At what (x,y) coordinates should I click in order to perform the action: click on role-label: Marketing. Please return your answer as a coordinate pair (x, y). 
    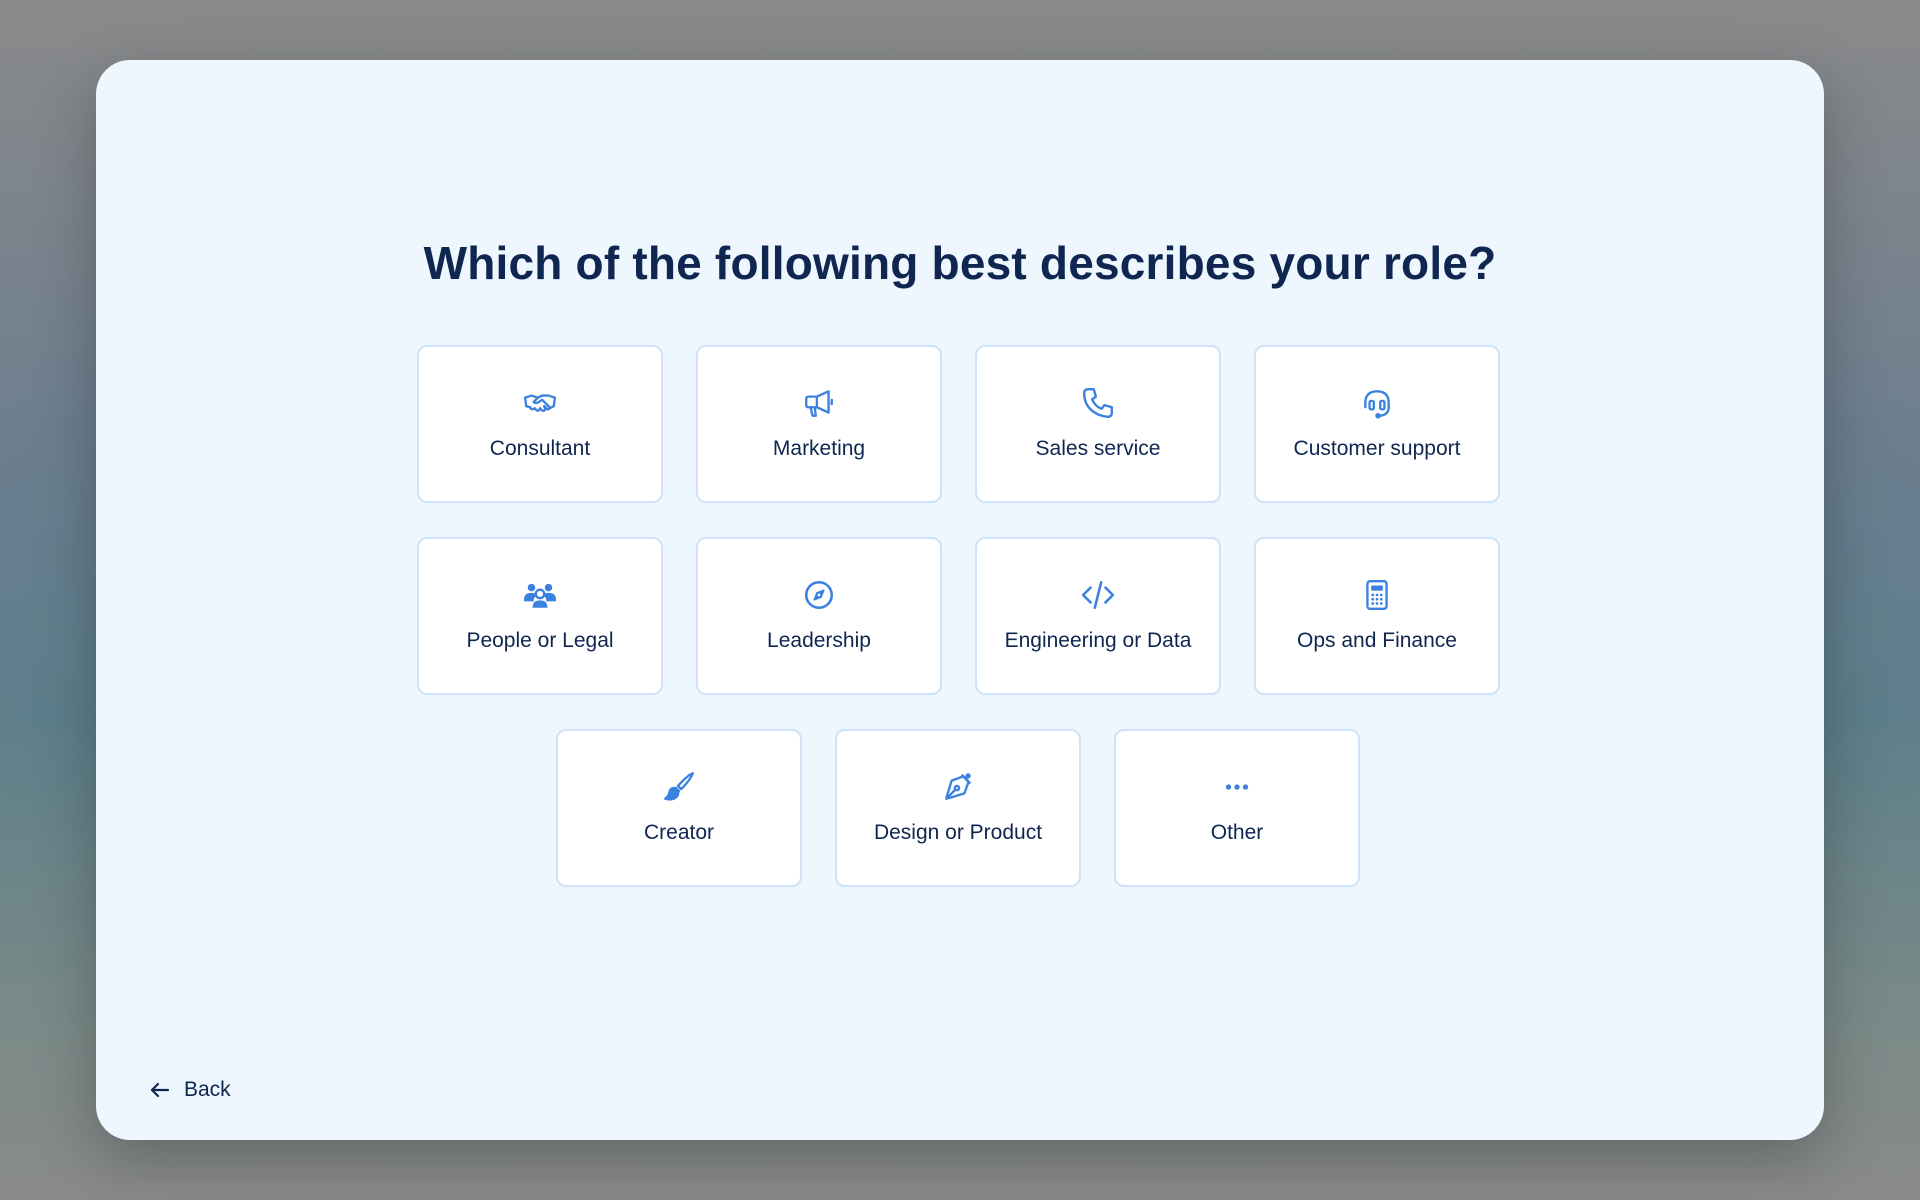
    Looking at the image, I should click on (819, 448).